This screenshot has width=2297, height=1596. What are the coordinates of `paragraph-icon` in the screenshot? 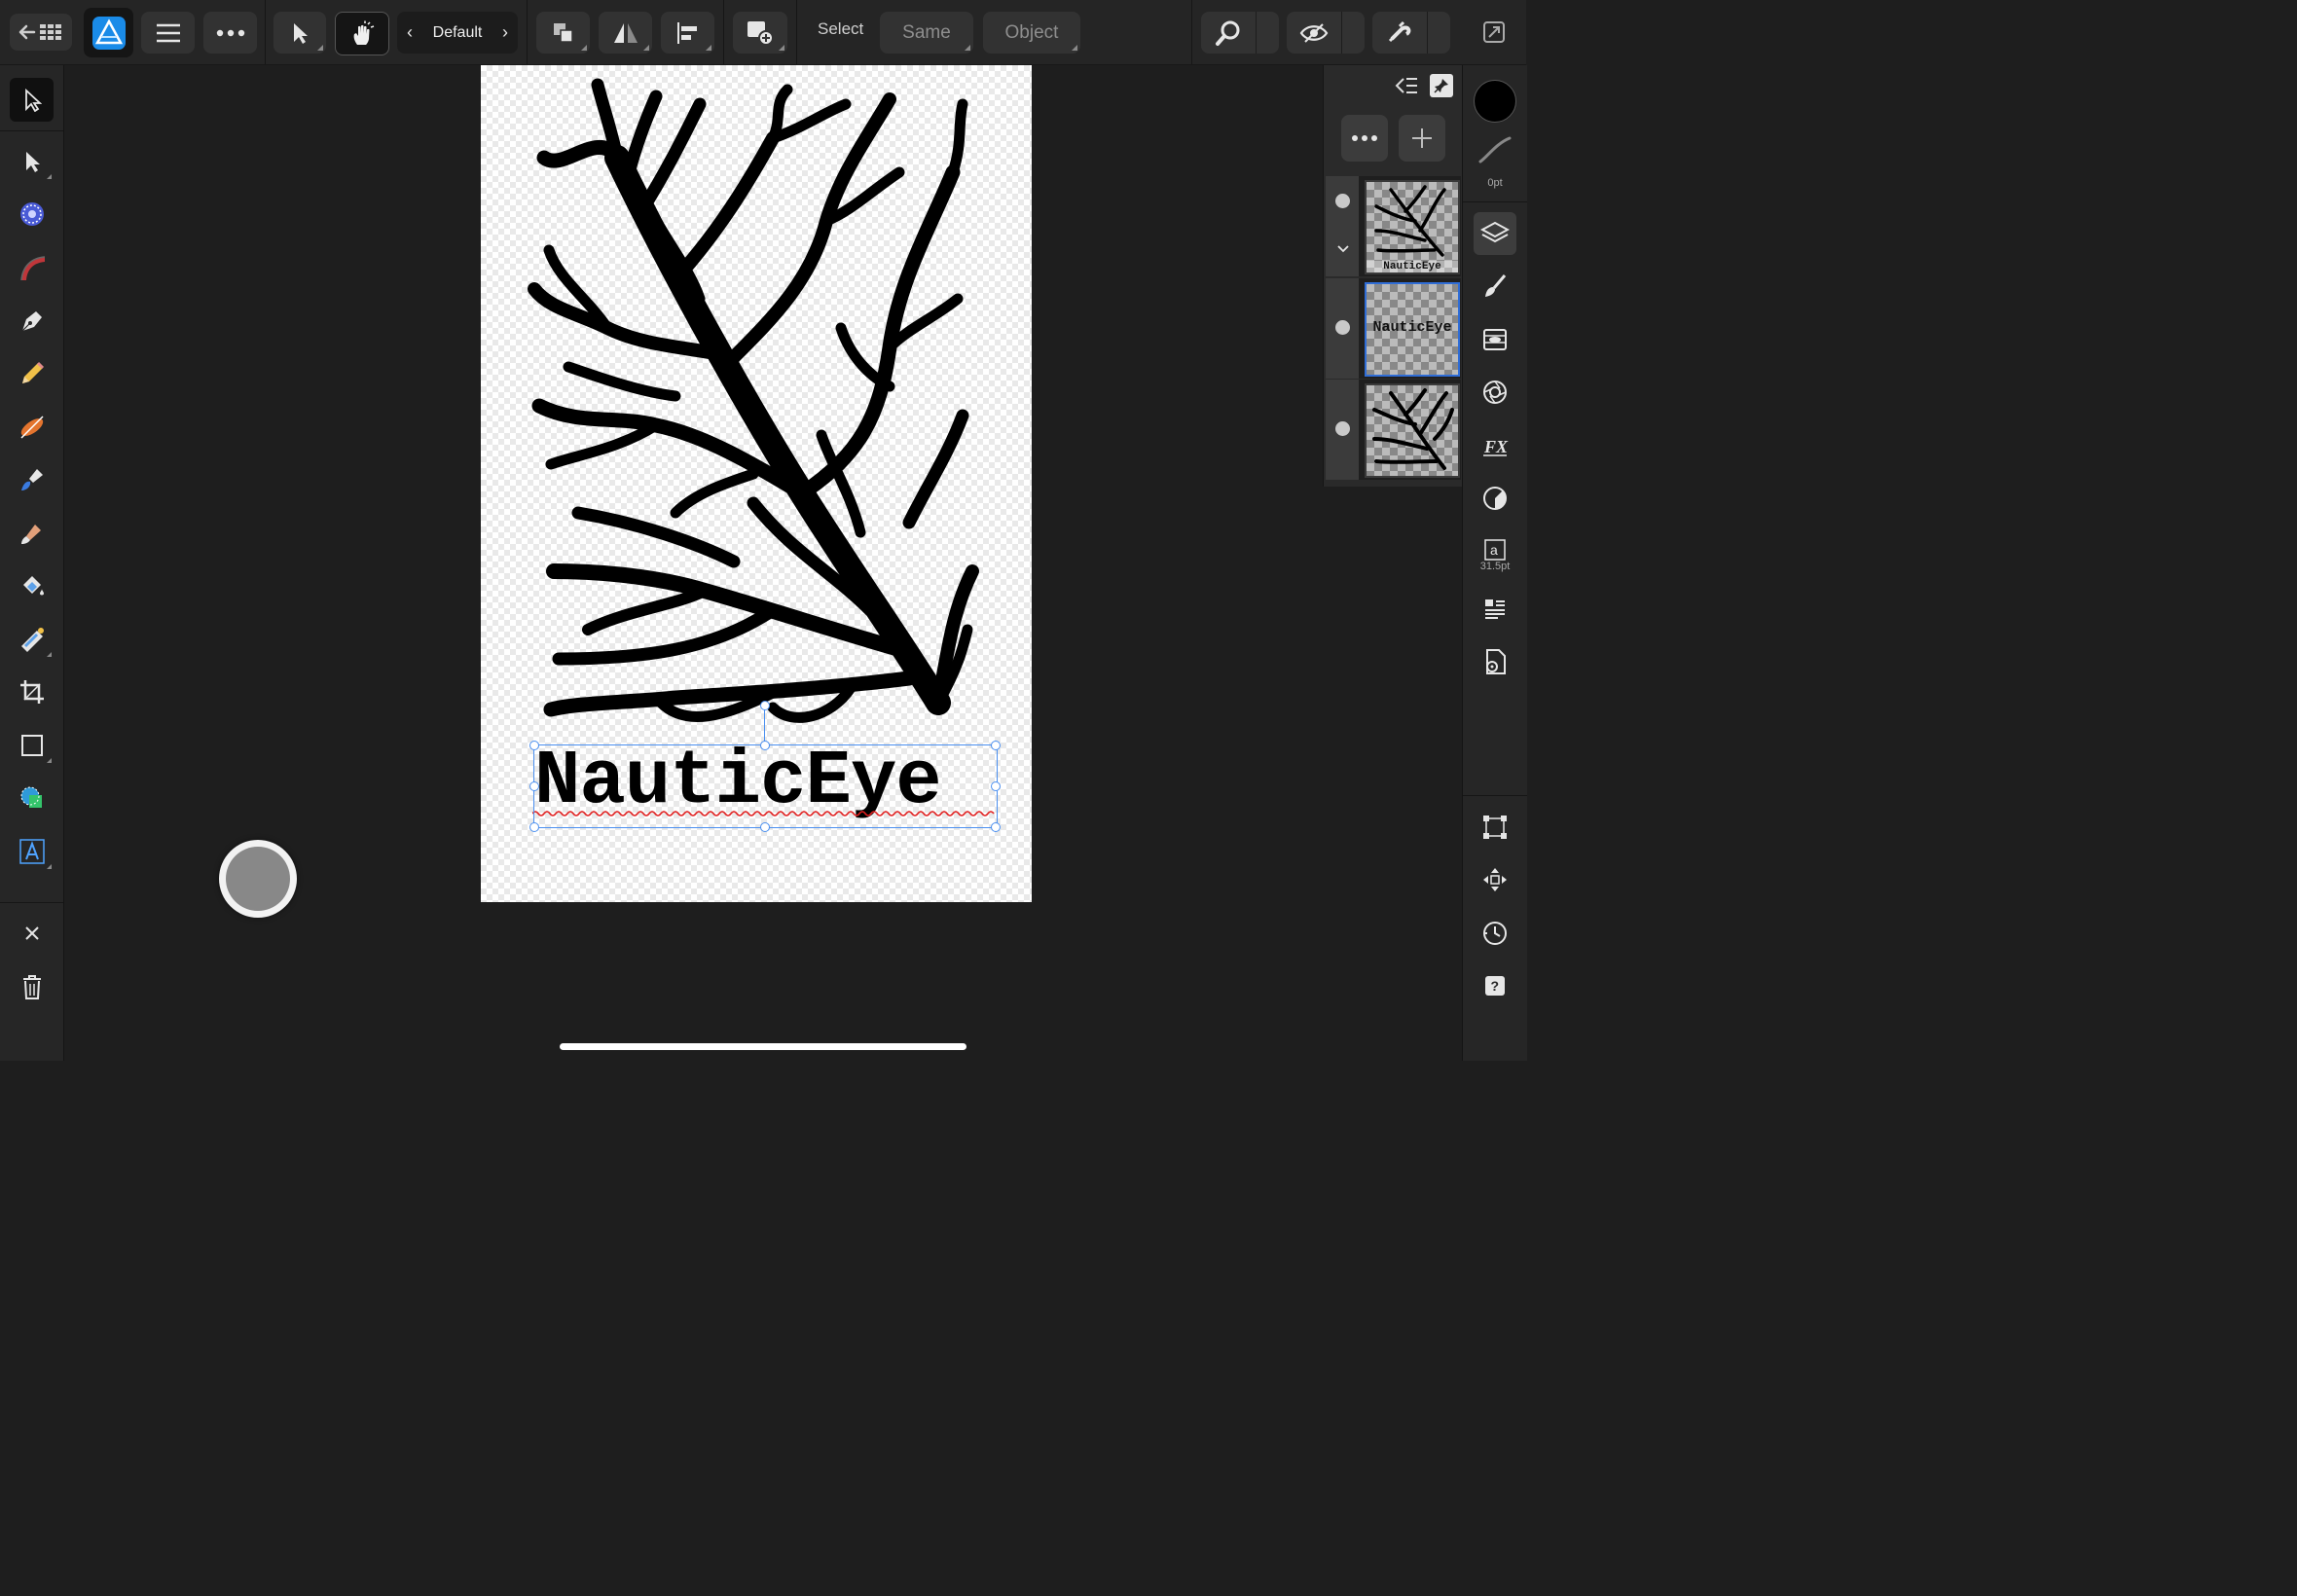 It's located at (1495, 609).